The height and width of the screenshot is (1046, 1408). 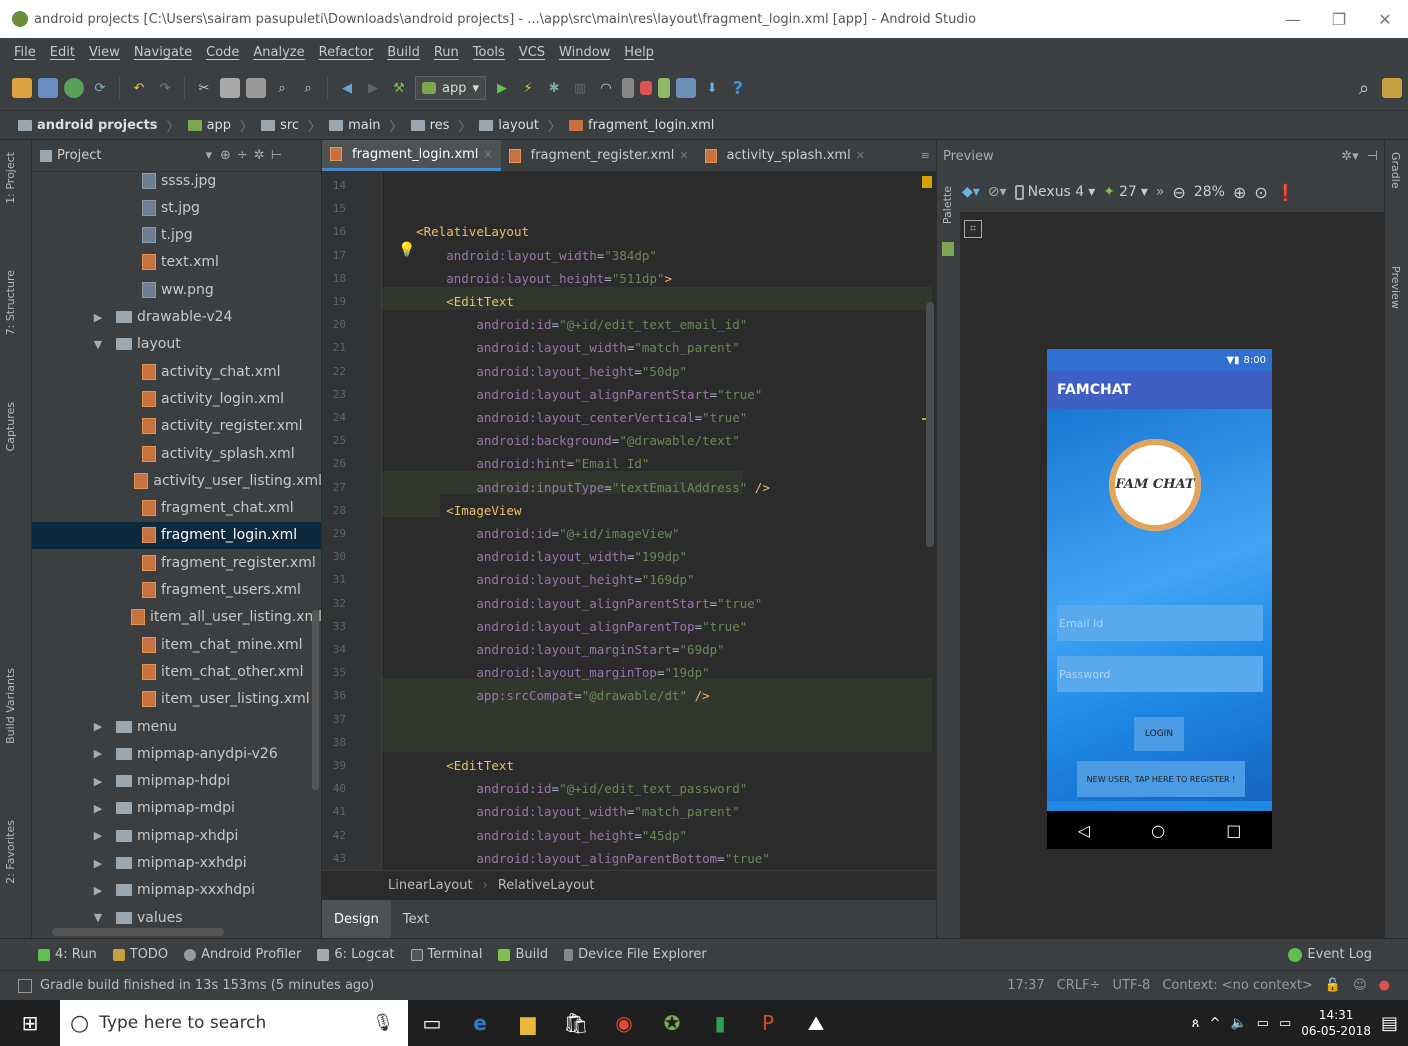 What do you see at coordinates (225, 155) in the screenshot?
I see `target-icon: ⊕` at bounding box center [225, 155].